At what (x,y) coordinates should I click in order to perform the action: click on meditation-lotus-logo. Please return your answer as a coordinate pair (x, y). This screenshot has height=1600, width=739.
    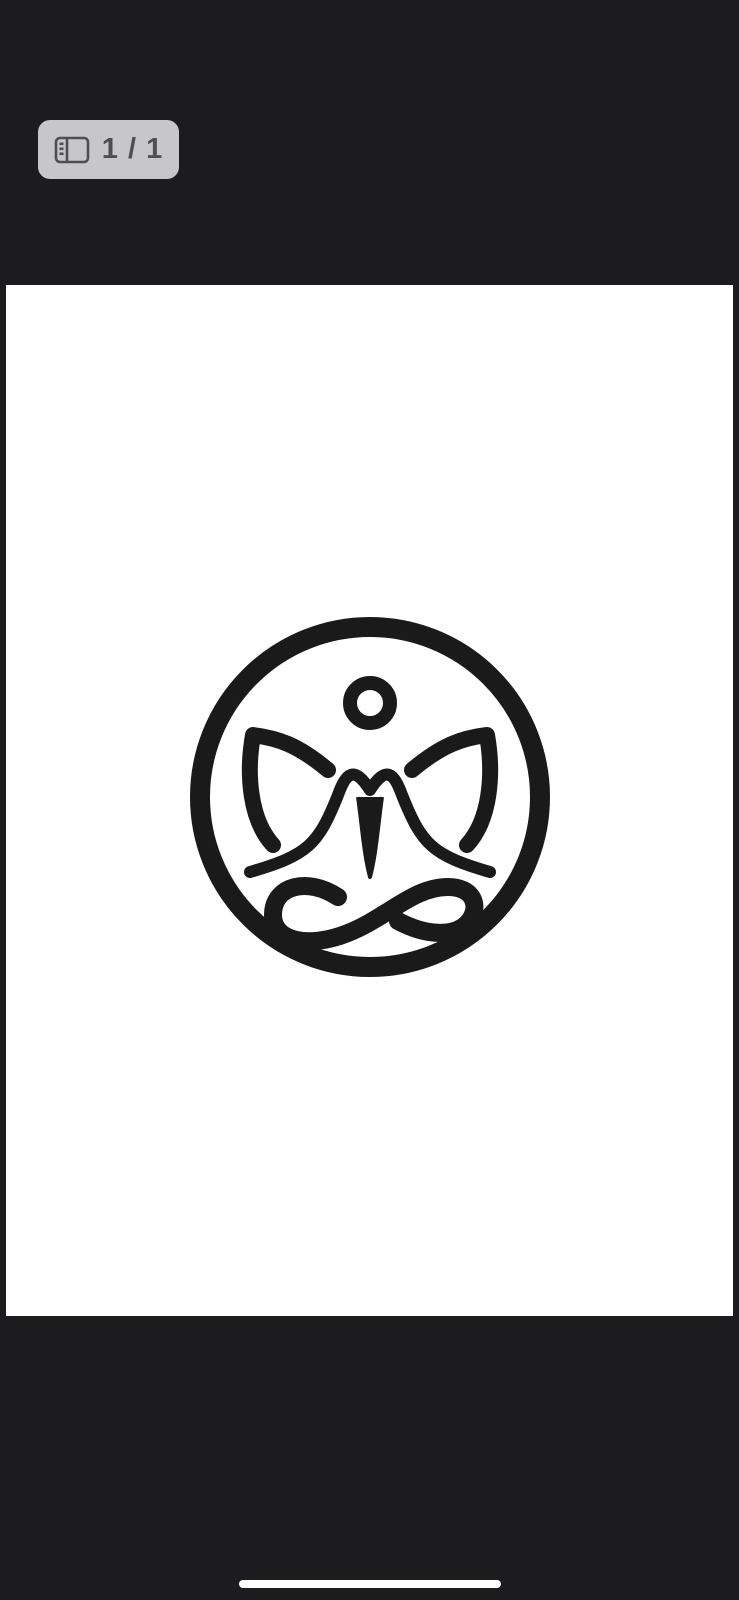
    Looking at the image, I should click on (370, 797).